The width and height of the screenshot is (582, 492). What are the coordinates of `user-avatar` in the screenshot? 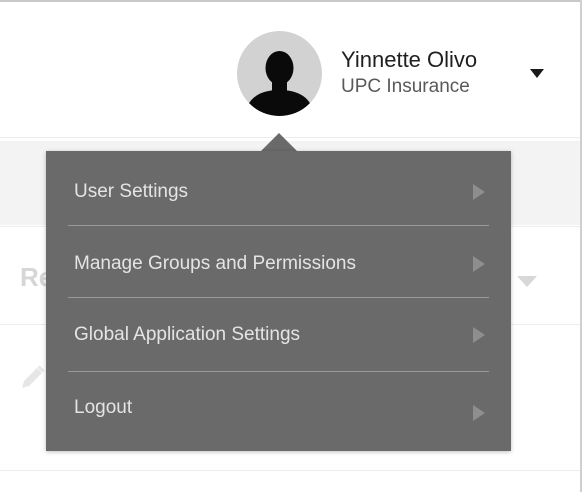 It's located at (279, 73).